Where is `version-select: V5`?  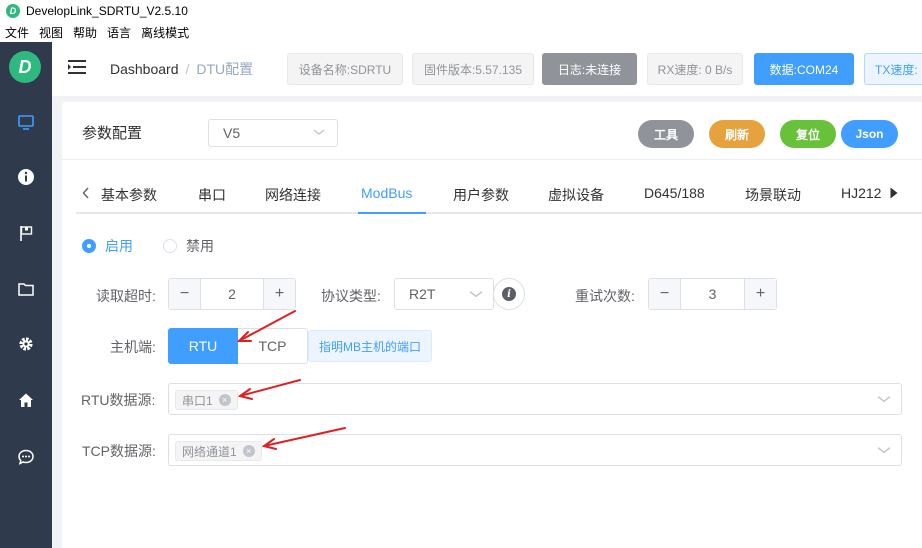
version-select: V5 is located at coordinates (273, 133).